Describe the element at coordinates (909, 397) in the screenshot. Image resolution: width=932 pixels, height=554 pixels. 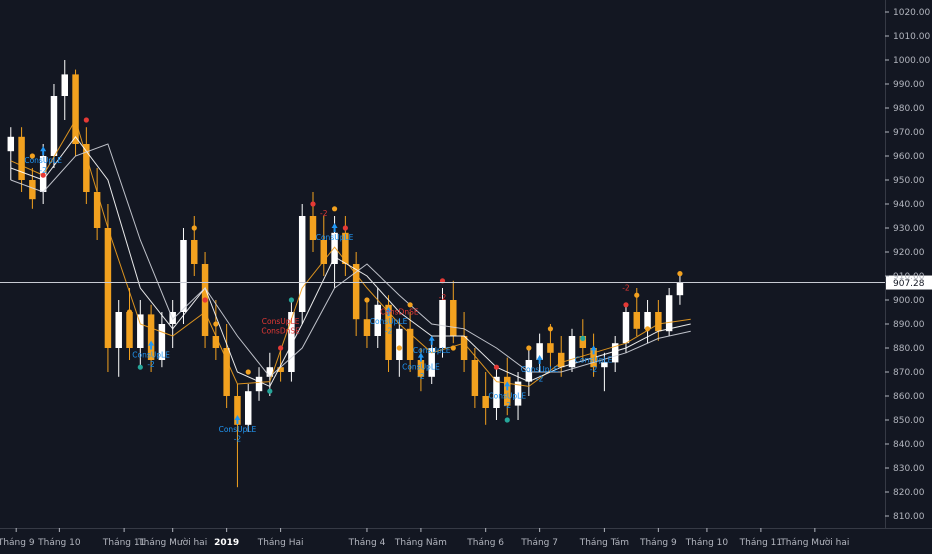
I see `y-tick-label: 860.00` at that location.